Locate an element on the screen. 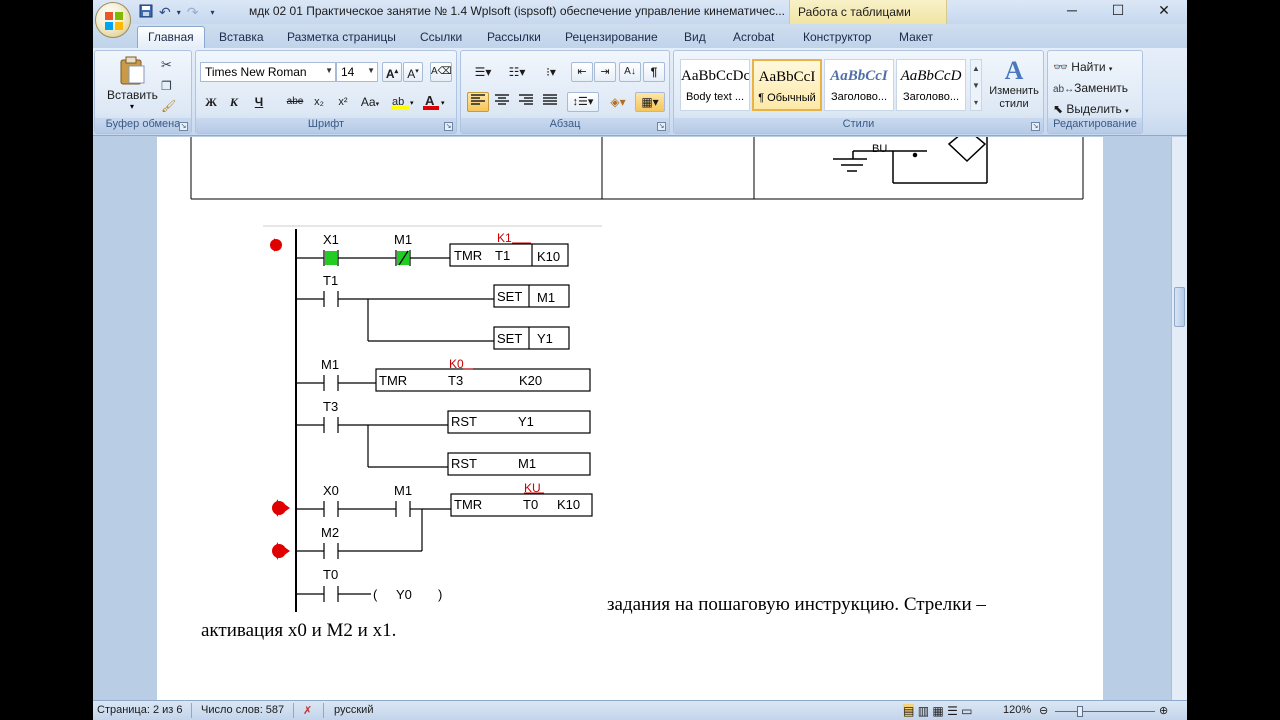 The height and width of the screenshot is (720, 1280). tab-home: Главная is located at coordinates (171, 37).